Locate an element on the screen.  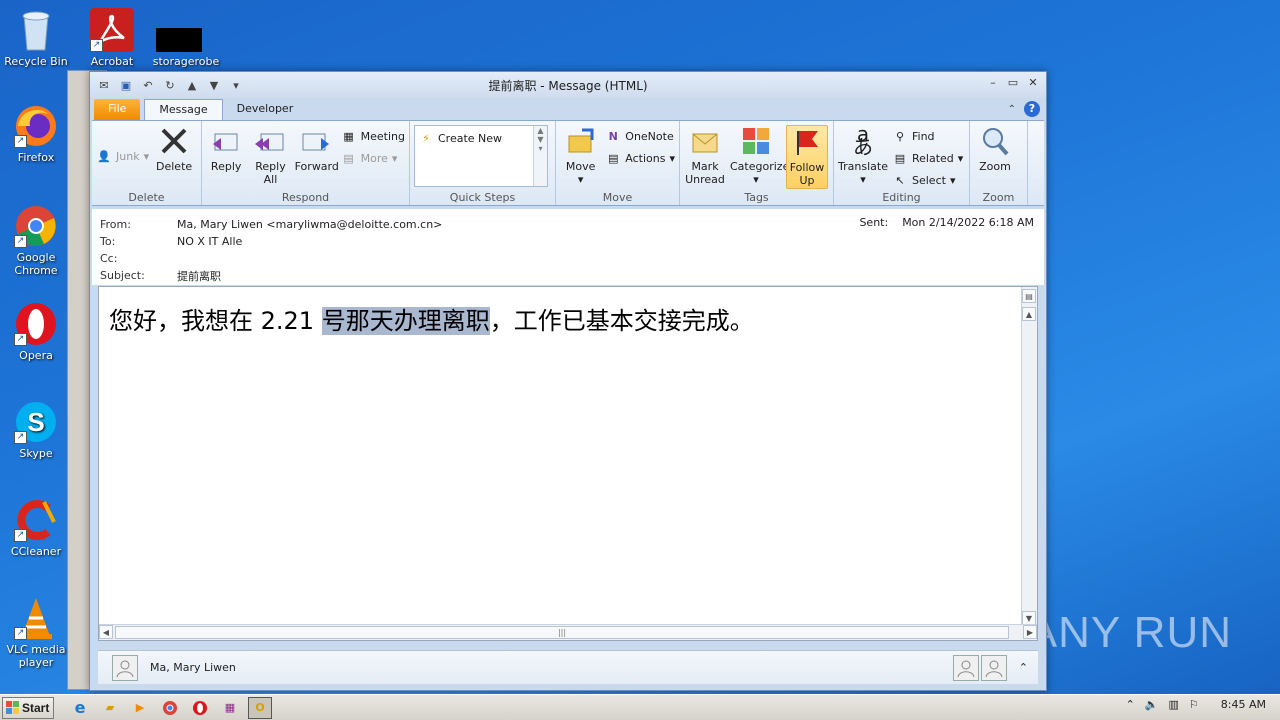
desktop-icon-opera: ↗ Opera is located at coordinates (36, 332).